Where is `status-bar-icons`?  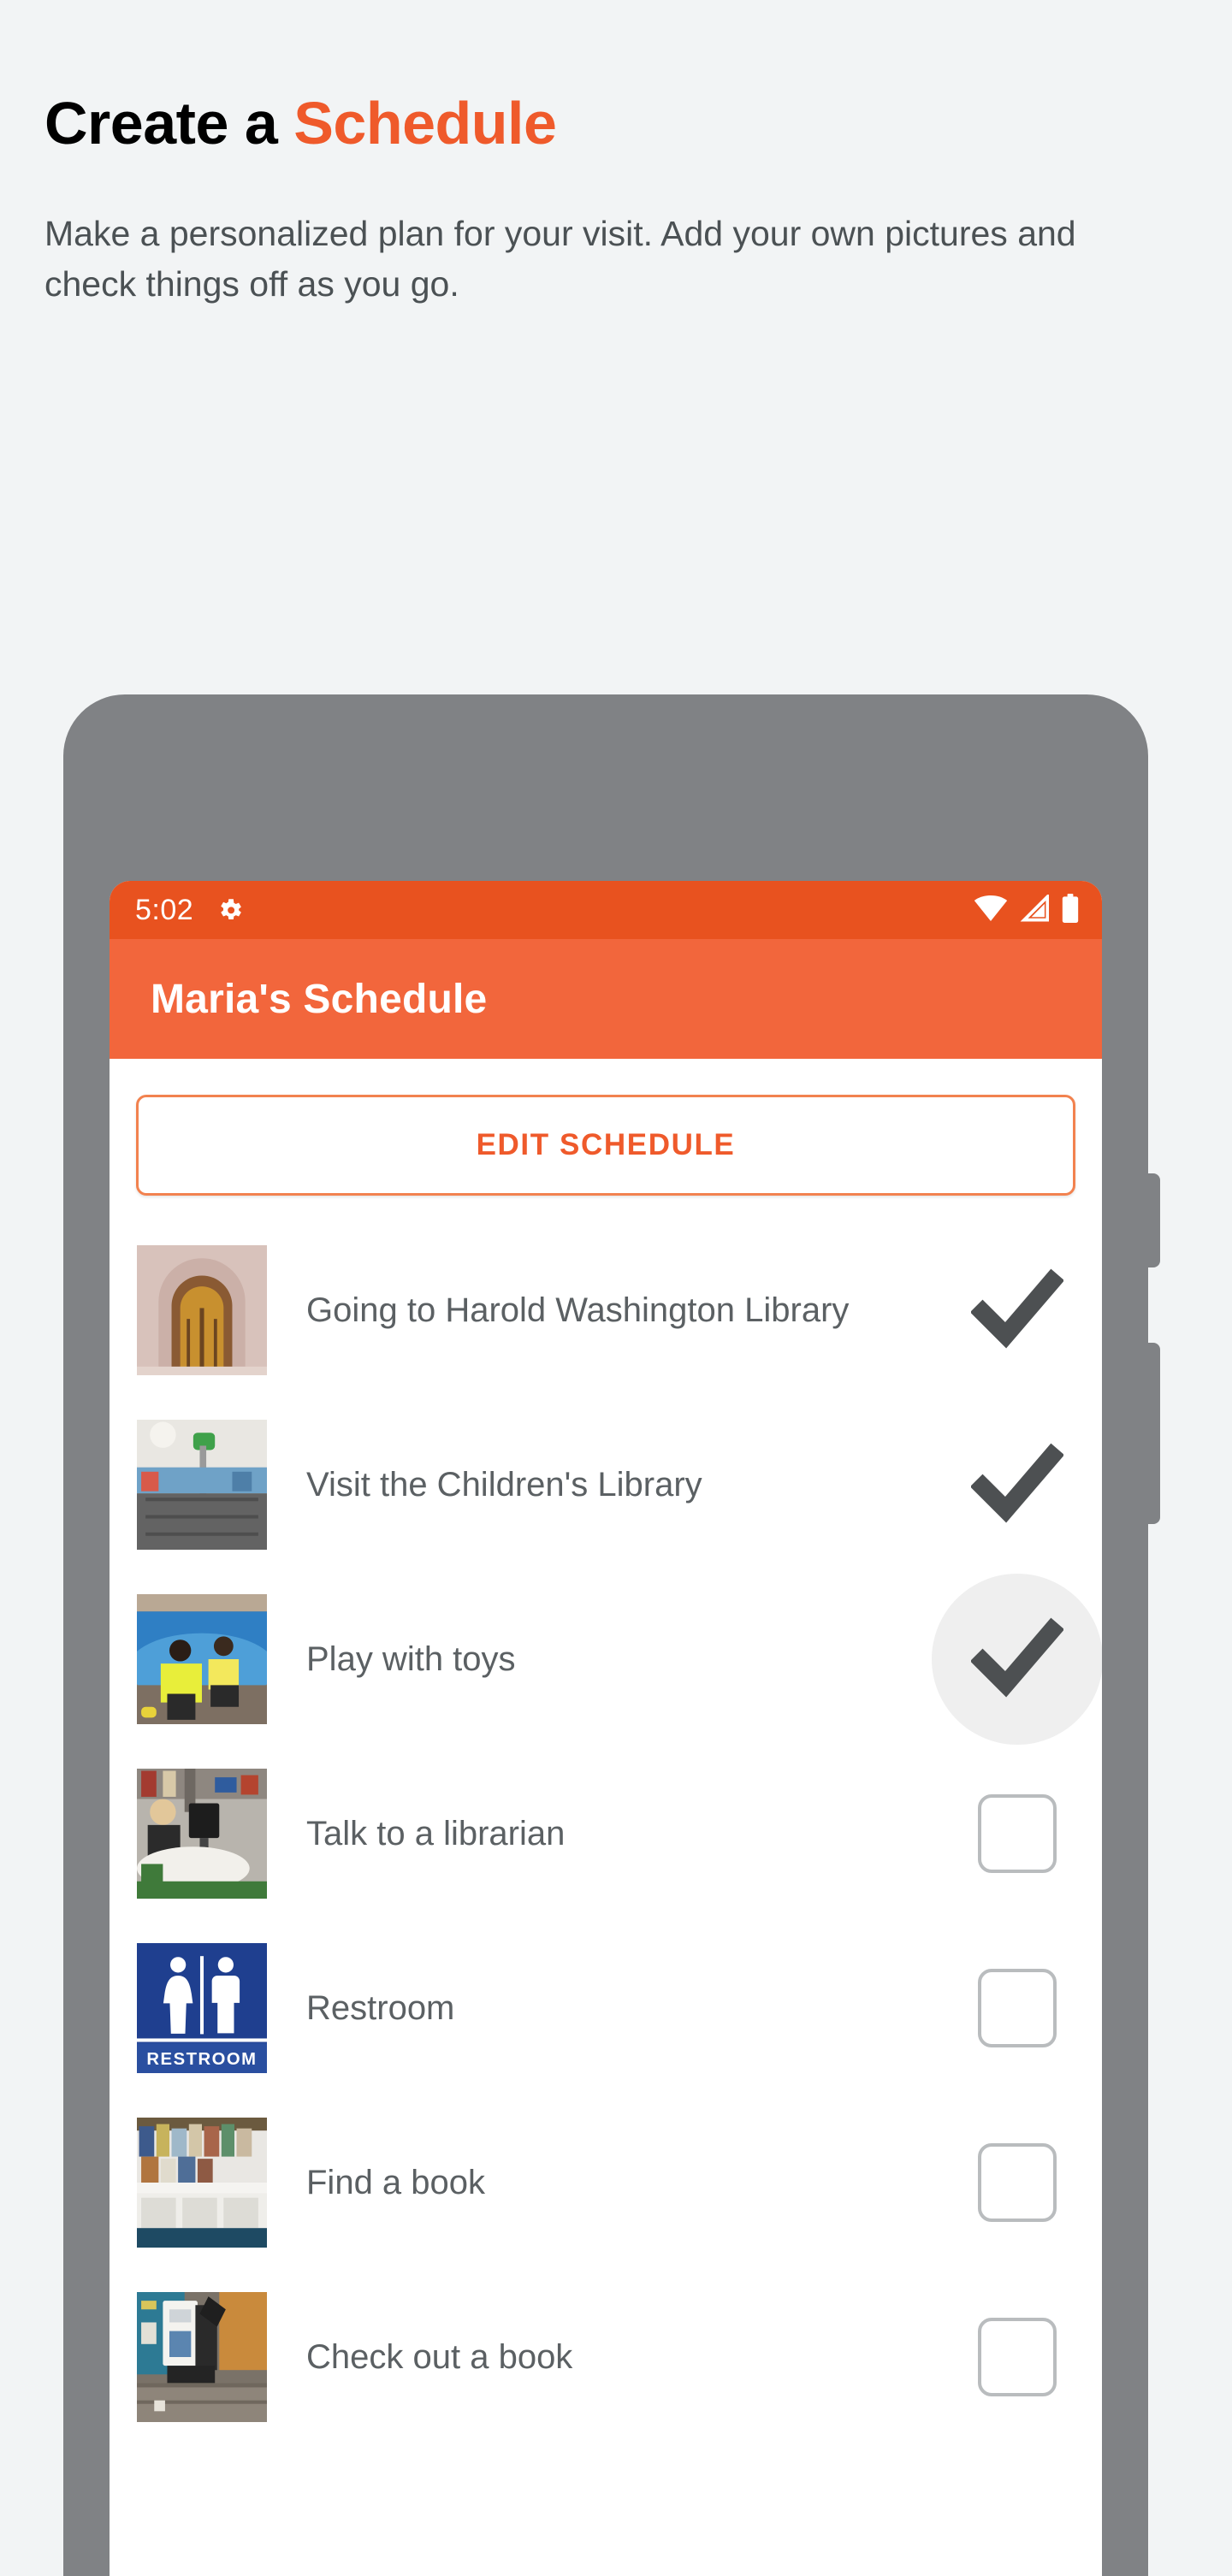 status-bar-icons is located at coordinates (1027, 910).